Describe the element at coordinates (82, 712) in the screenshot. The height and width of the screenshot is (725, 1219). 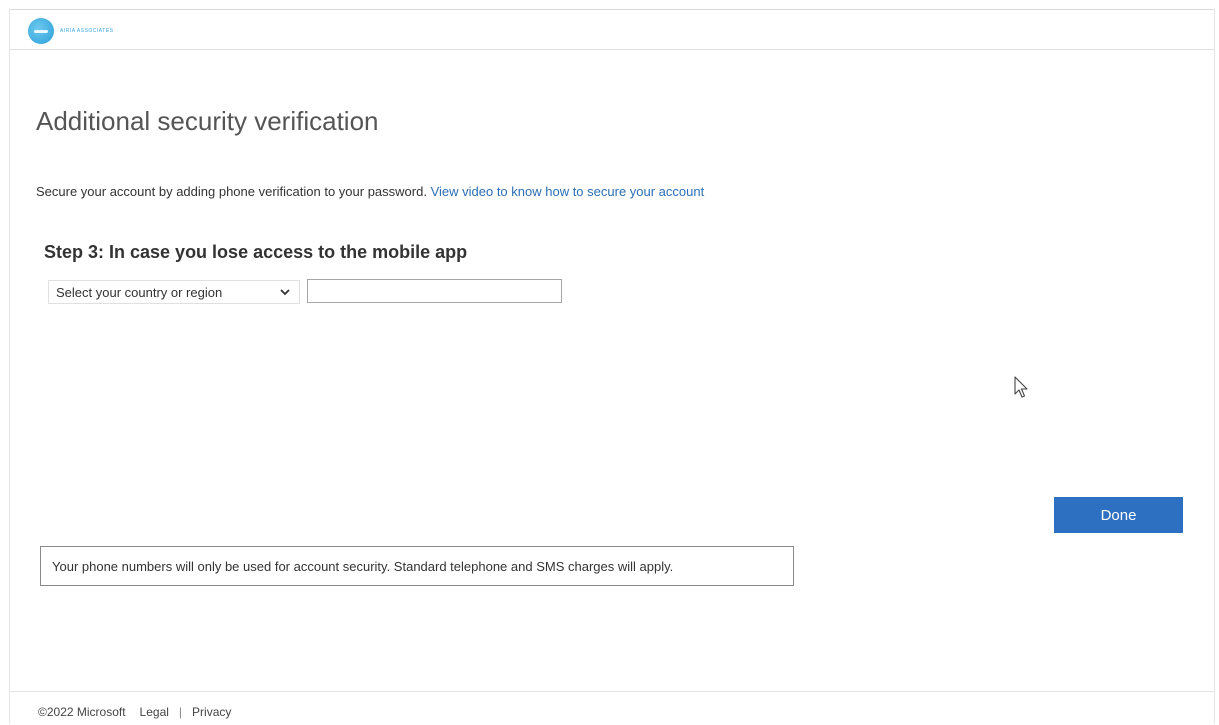
I see `copyright-text: ©2022 Microsoft` at that location.